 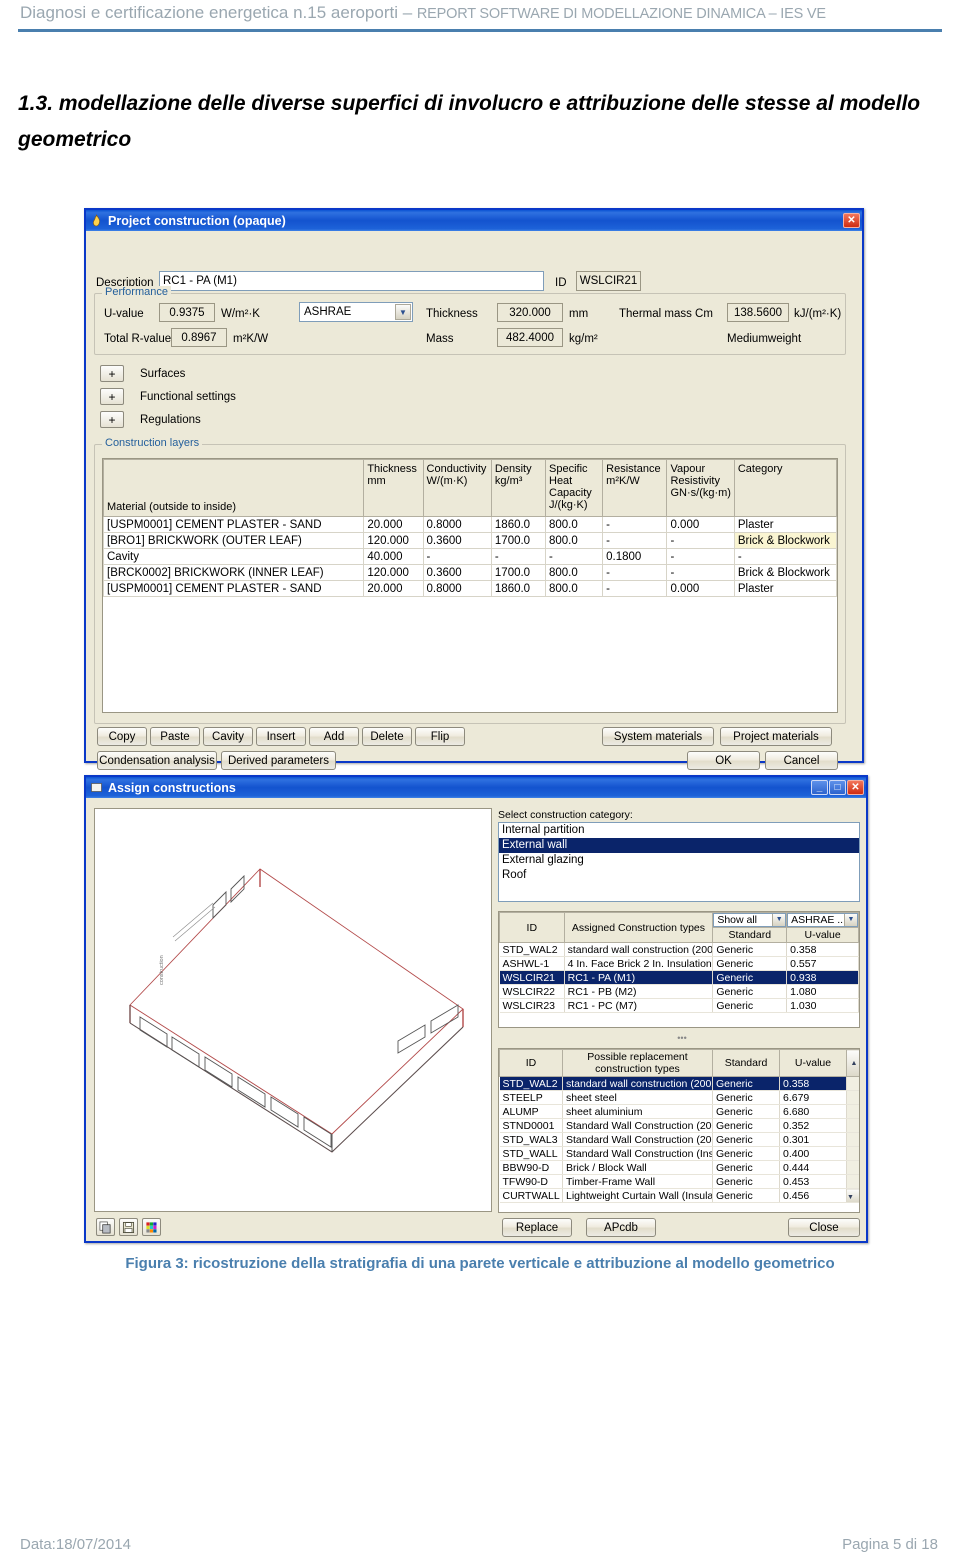 I want to click on cell-thickness: 20.000, so click(x=393, y=524).